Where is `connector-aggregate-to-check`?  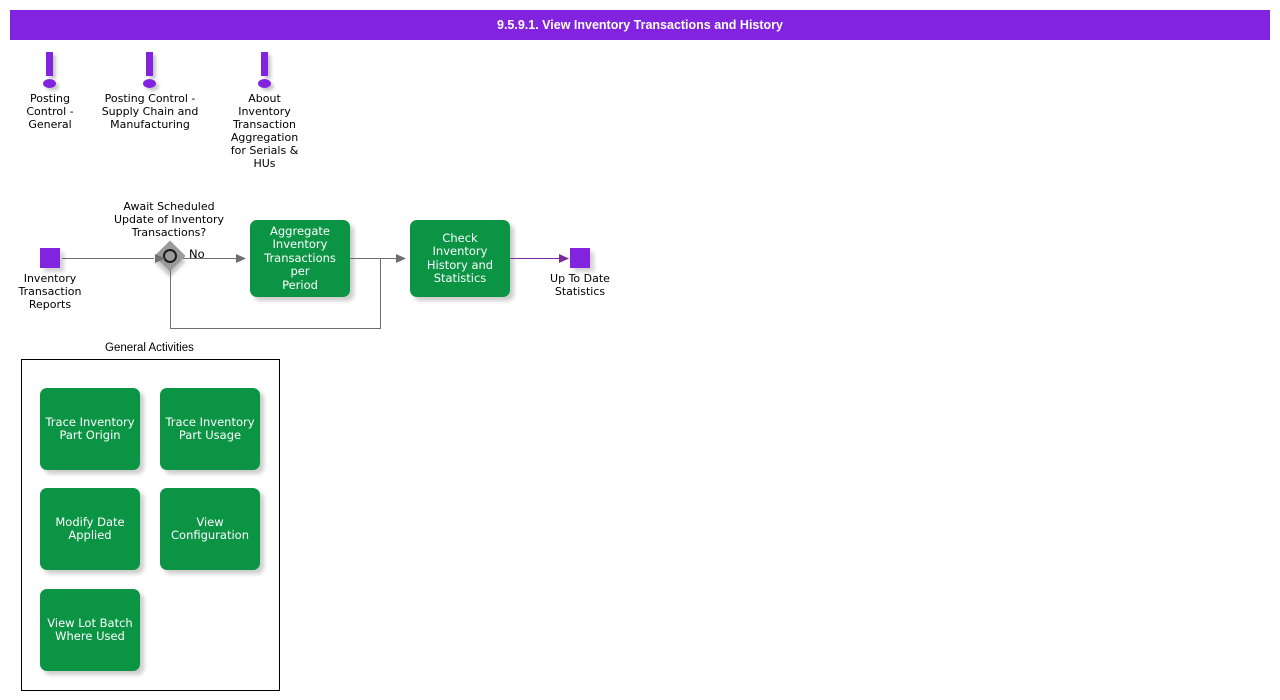
connector-aggregate-to-check is located at coordinates (377, 258).